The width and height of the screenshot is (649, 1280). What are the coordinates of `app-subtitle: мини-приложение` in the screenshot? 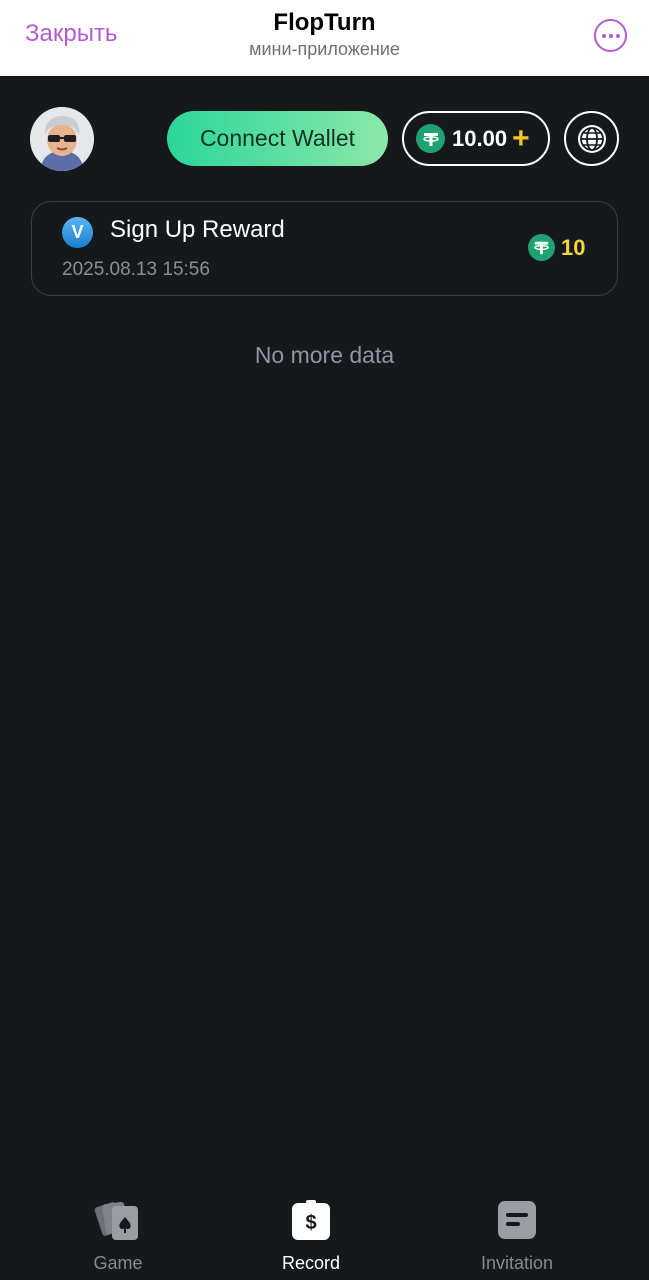 It's located at (324, 49).